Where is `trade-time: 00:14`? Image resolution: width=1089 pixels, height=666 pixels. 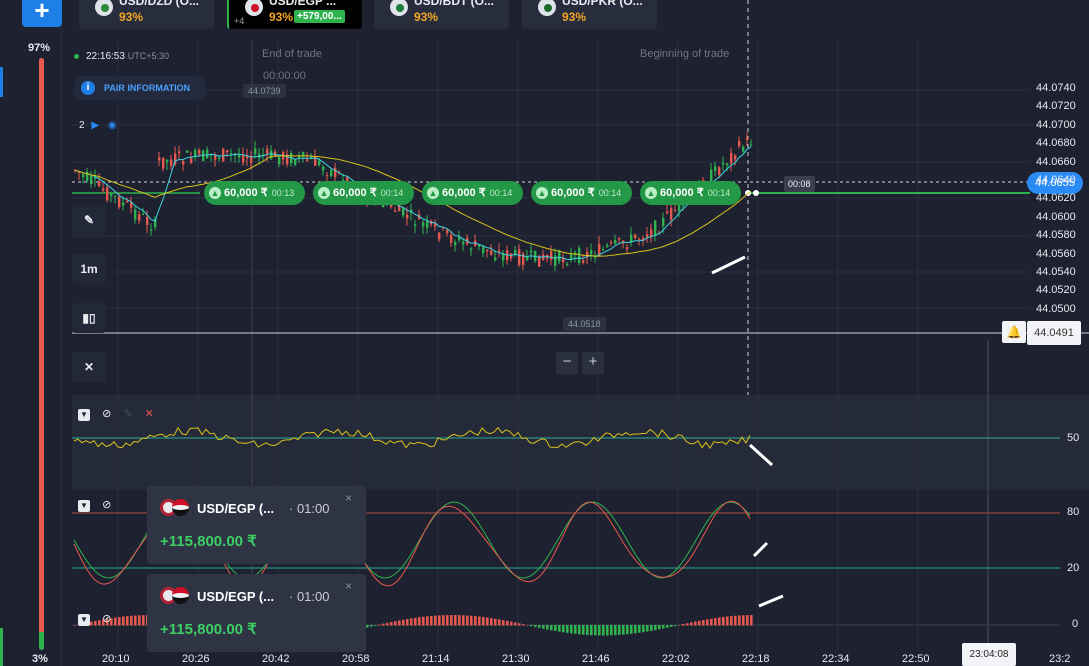
trade-time: 00:14 is located at coordinates (610, 193).